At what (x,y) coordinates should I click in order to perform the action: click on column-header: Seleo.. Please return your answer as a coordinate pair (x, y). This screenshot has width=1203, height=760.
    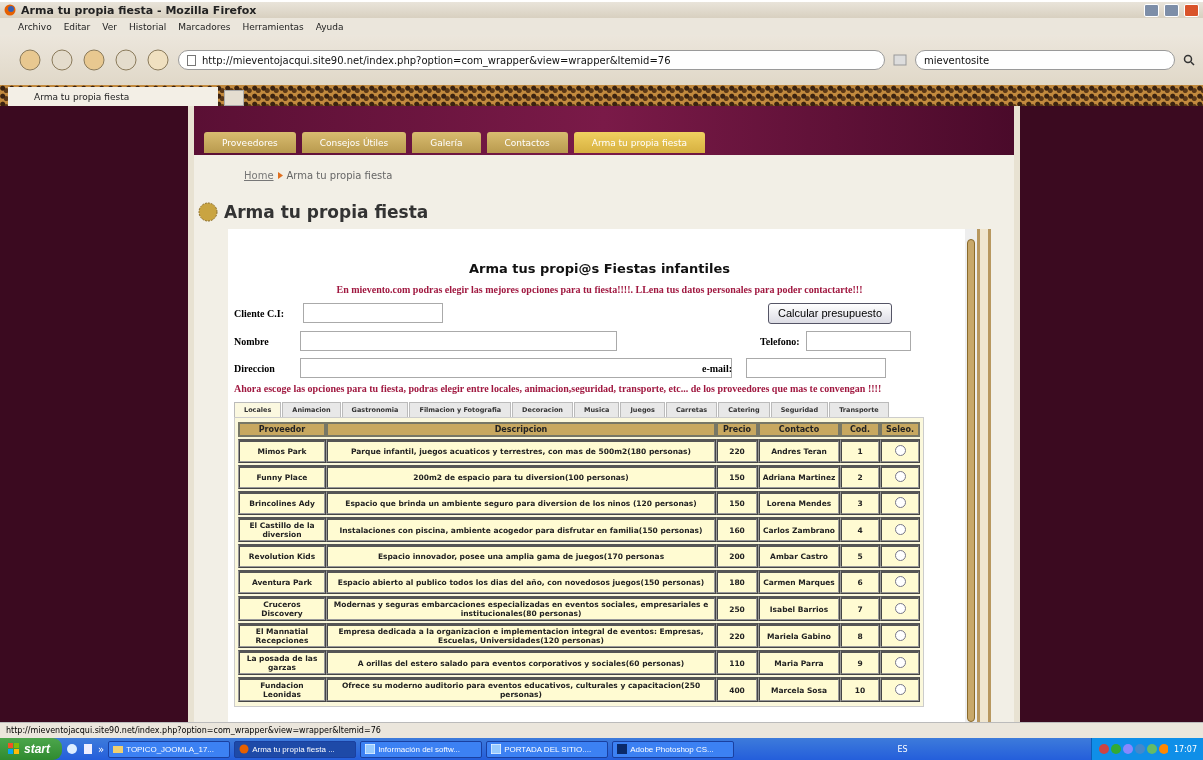
    Looking at the image, I should click on (900, 429).